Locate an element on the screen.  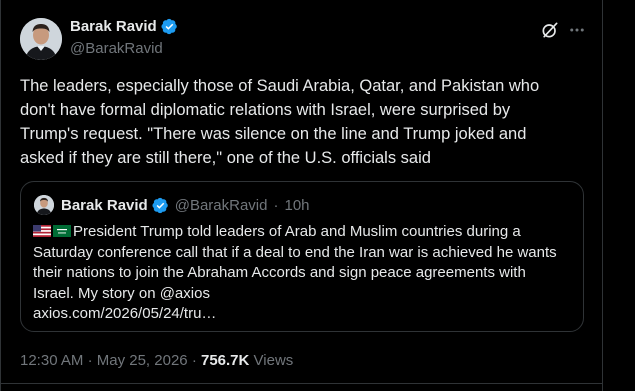
author-name-row: Barak Ravid is located at coordinates (124, 26).